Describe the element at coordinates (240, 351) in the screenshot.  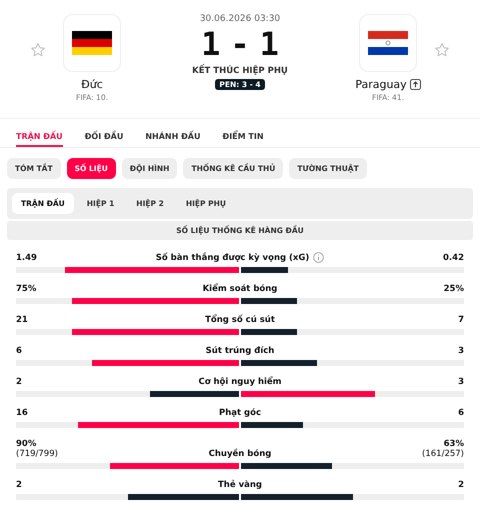
I see `stat-name: Sút trúng đích` at that location.